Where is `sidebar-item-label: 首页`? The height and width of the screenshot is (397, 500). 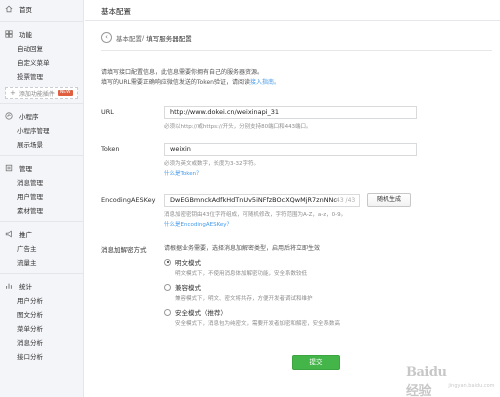
sidebar-item-label: 首页 is located at coordinates (25, 10).